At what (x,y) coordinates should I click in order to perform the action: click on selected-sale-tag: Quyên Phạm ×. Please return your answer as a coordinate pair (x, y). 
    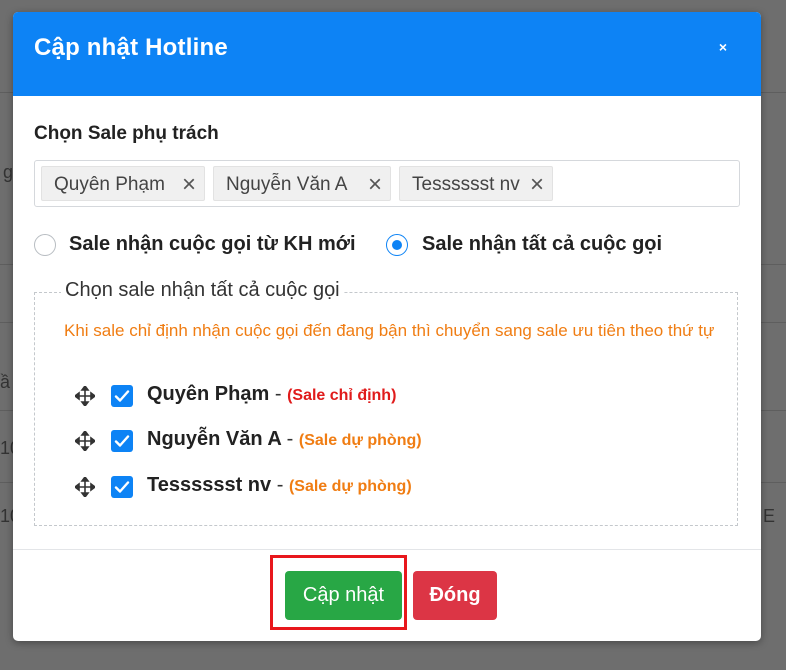
    Looking at the image, I should click on (123, 183).